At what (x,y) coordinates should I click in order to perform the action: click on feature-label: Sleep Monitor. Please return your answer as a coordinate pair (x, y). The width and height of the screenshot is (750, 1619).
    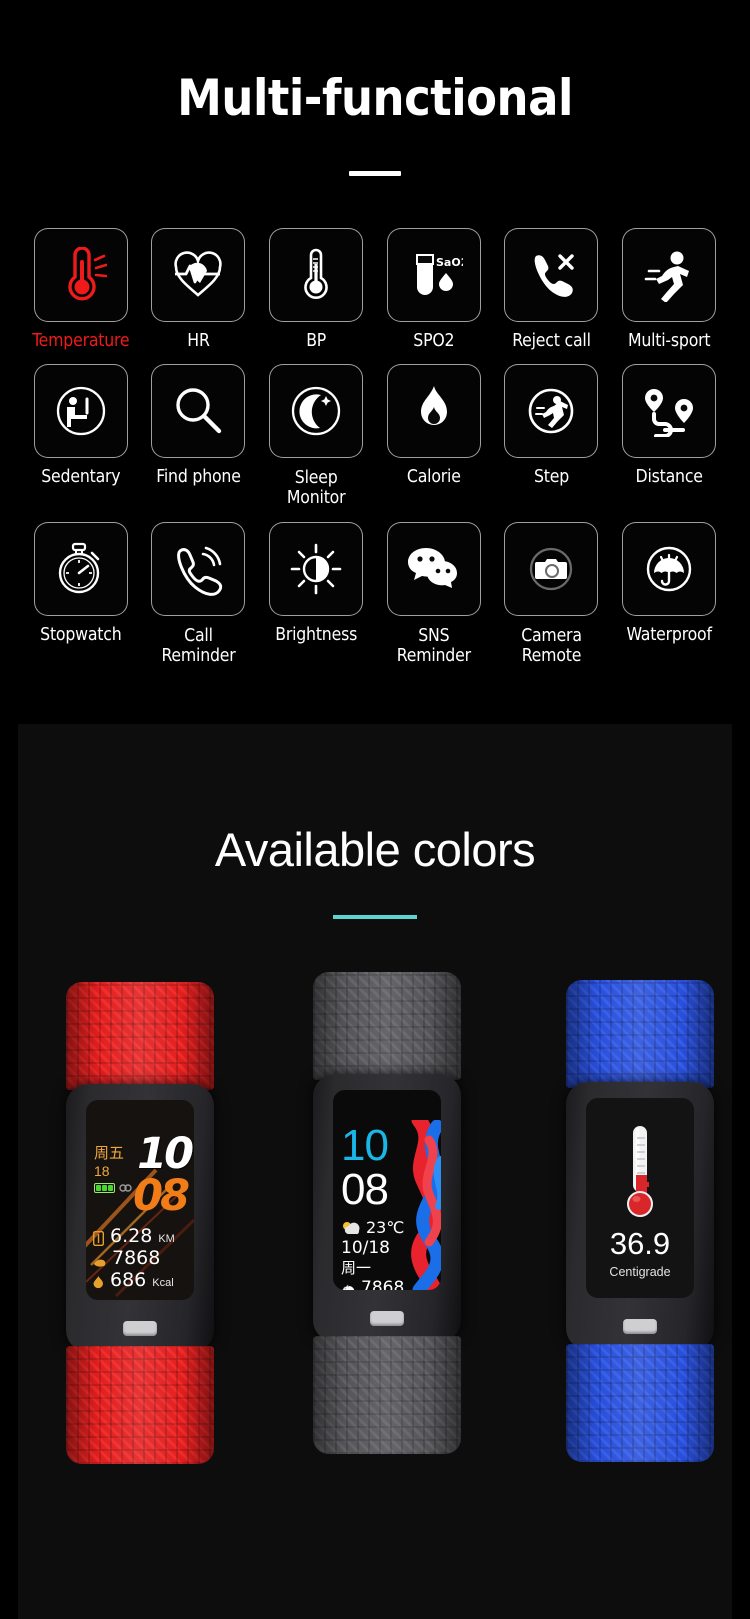
    Looking at the image, I should click on (316, 488).